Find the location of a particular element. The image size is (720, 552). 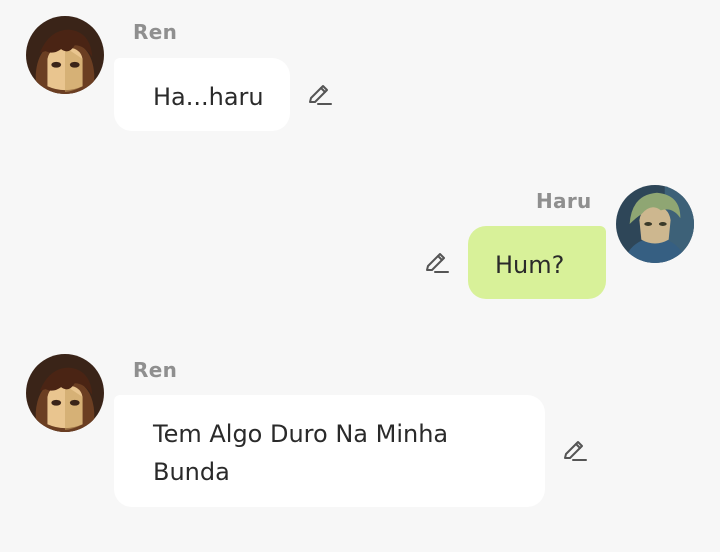

message-bubble: Tem Algo Duro Na Minha Bunda is located at coordinates (329, 451).